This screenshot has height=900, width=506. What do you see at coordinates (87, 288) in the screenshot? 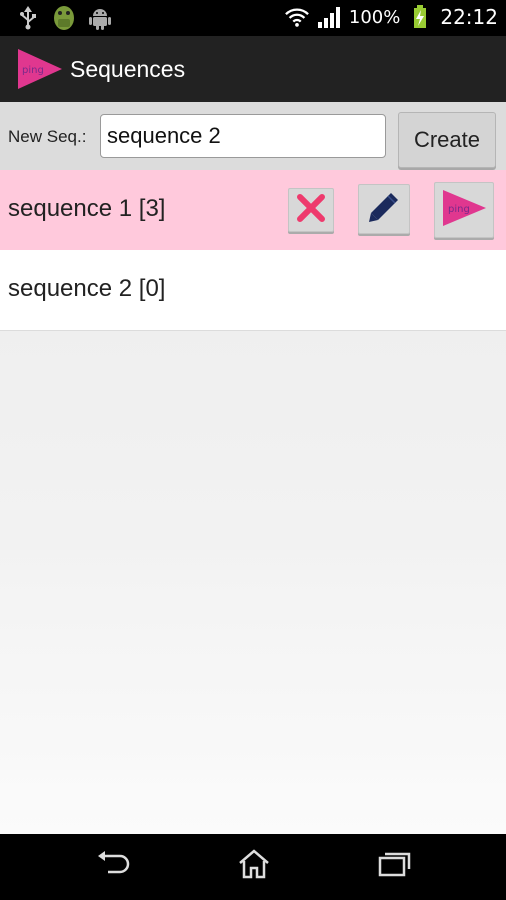
I see `sequence-label: sequence 2 [0]` at bounding box center [87, 288].